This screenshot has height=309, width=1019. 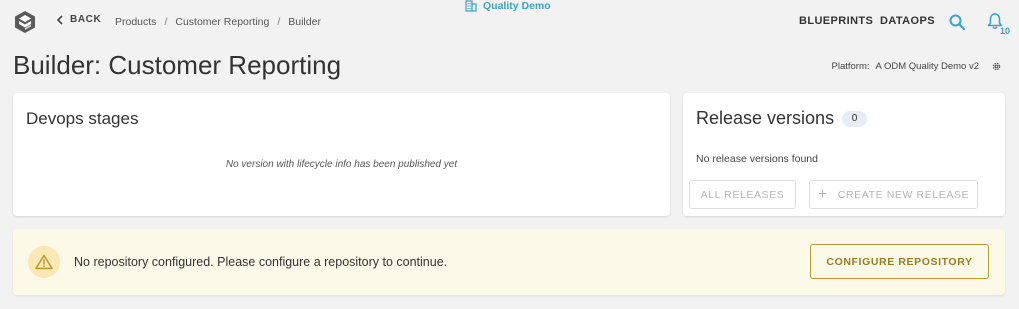 I want to click on warning-triangle-icon, so click(x=44, y=262).